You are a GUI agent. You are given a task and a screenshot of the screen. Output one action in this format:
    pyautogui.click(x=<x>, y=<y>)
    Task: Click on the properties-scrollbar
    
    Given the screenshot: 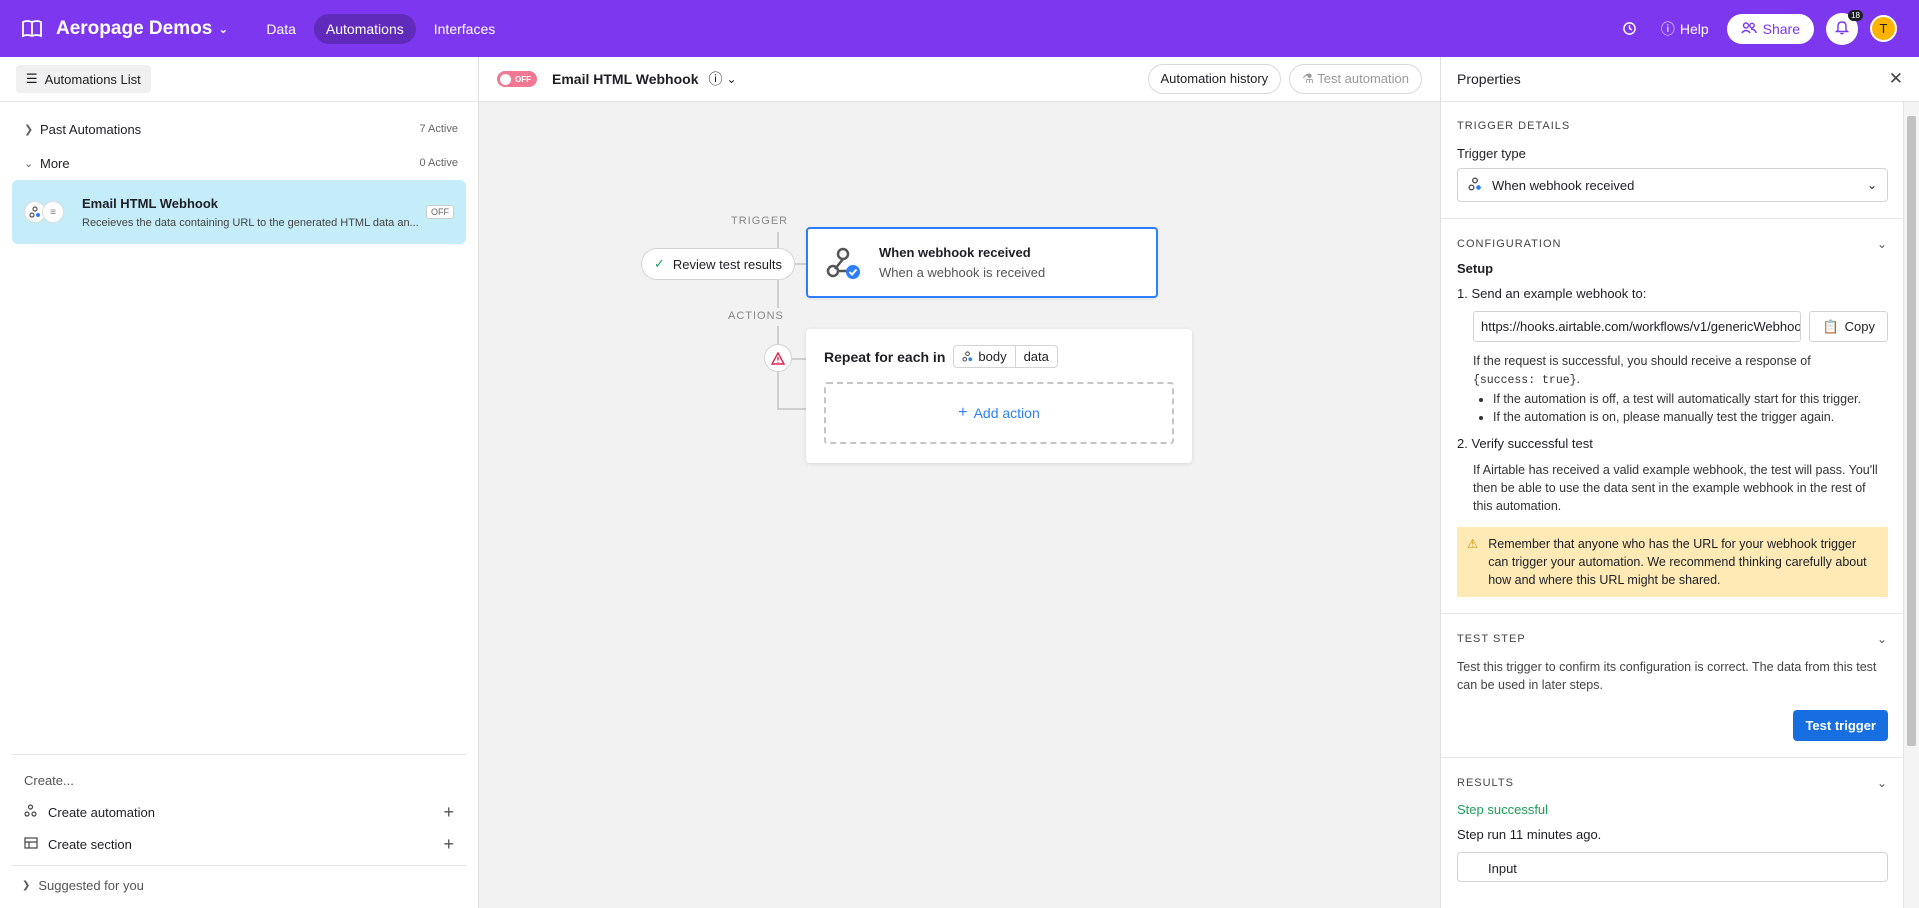 What is the action you would take?
    pyautogui.click(x=1911, y=505)
    